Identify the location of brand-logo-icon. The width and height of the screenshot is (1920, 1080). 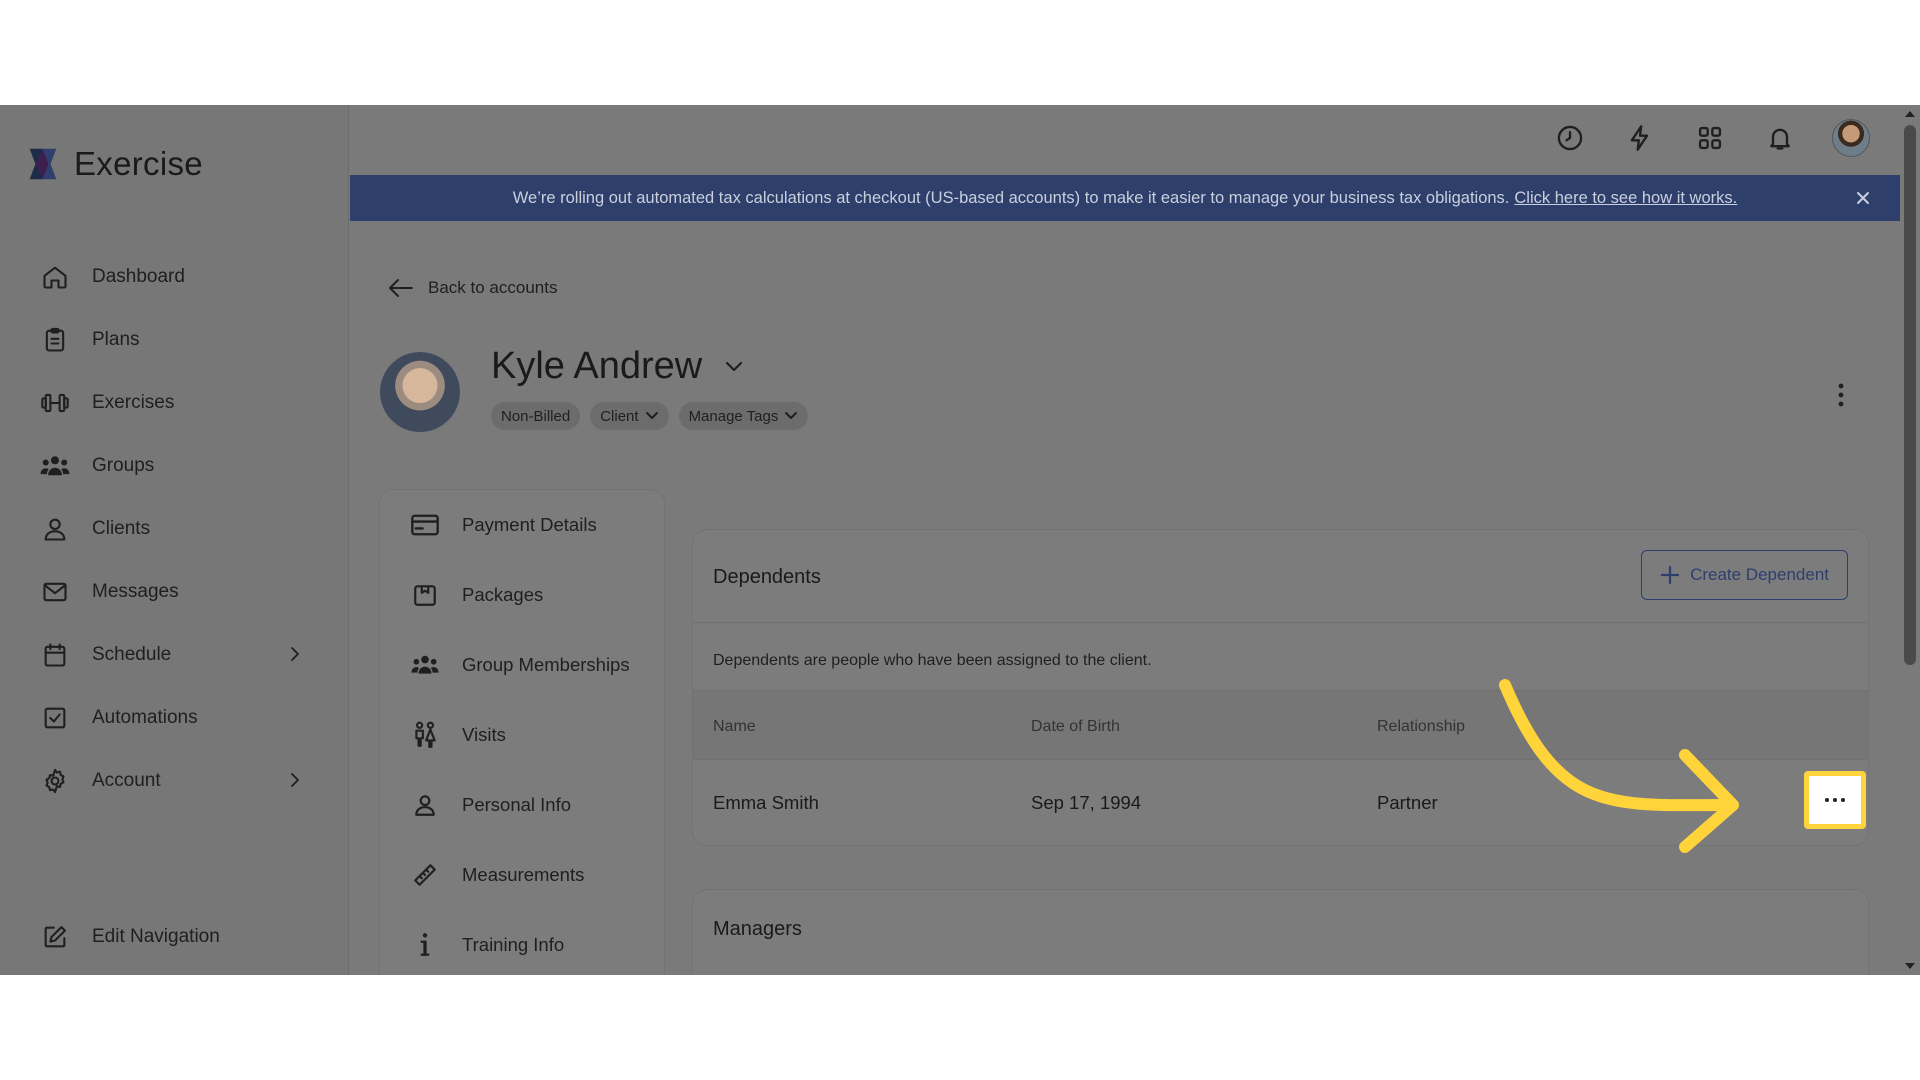
(43, 164).